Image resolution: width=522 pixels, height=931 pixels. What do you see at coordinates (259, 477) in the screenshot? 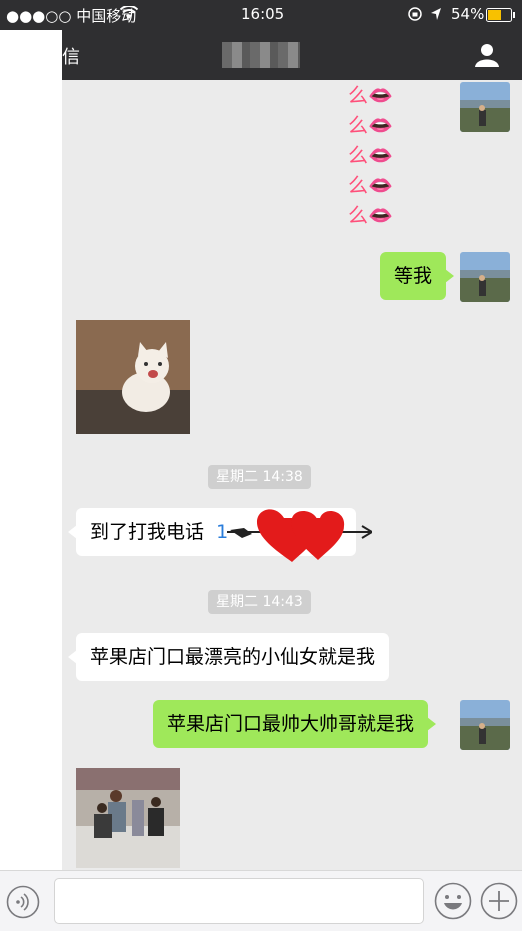
I see `timestamp: 星期二 14:38` at bounding box center [259, 477].